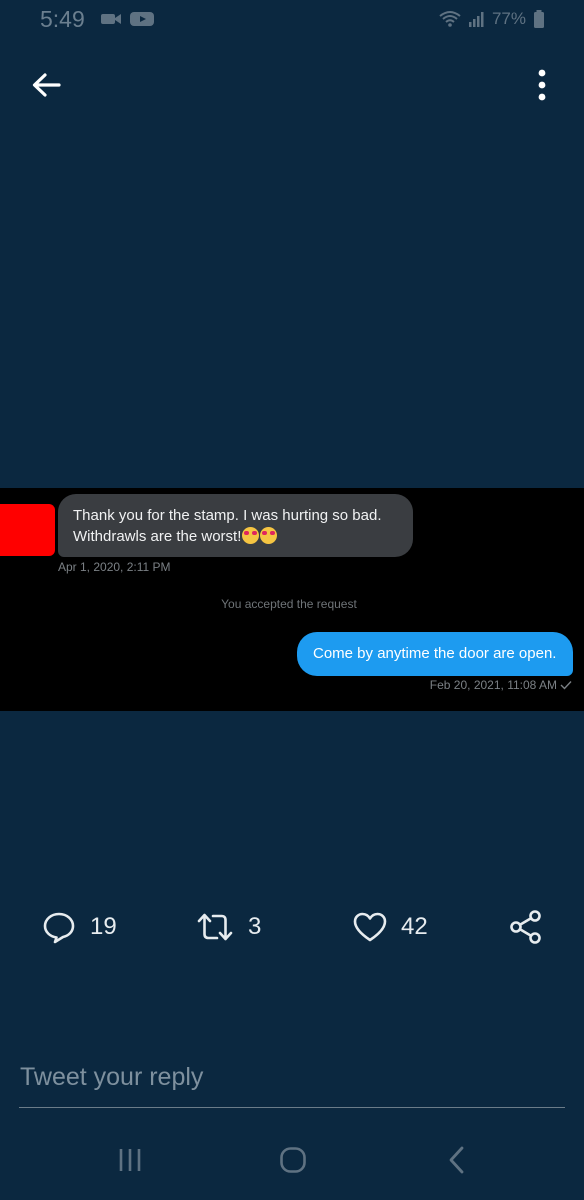 The image size is (584, 1200). I want to click on wifi-icon, so click(450, 19).